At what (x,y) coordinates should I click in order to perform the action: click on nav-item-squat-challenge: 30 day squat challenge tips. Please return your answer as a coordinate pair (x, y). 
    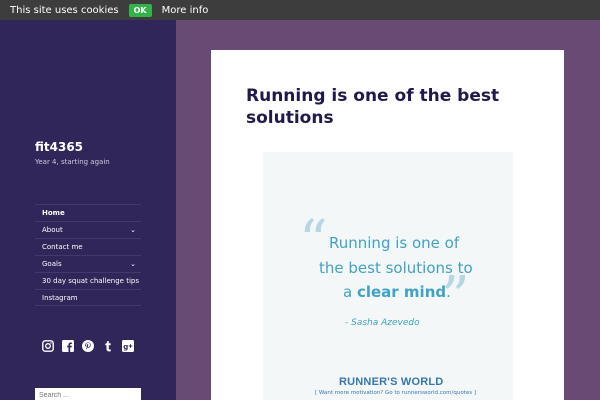
    Looking at the image, I should click on (88, 280).